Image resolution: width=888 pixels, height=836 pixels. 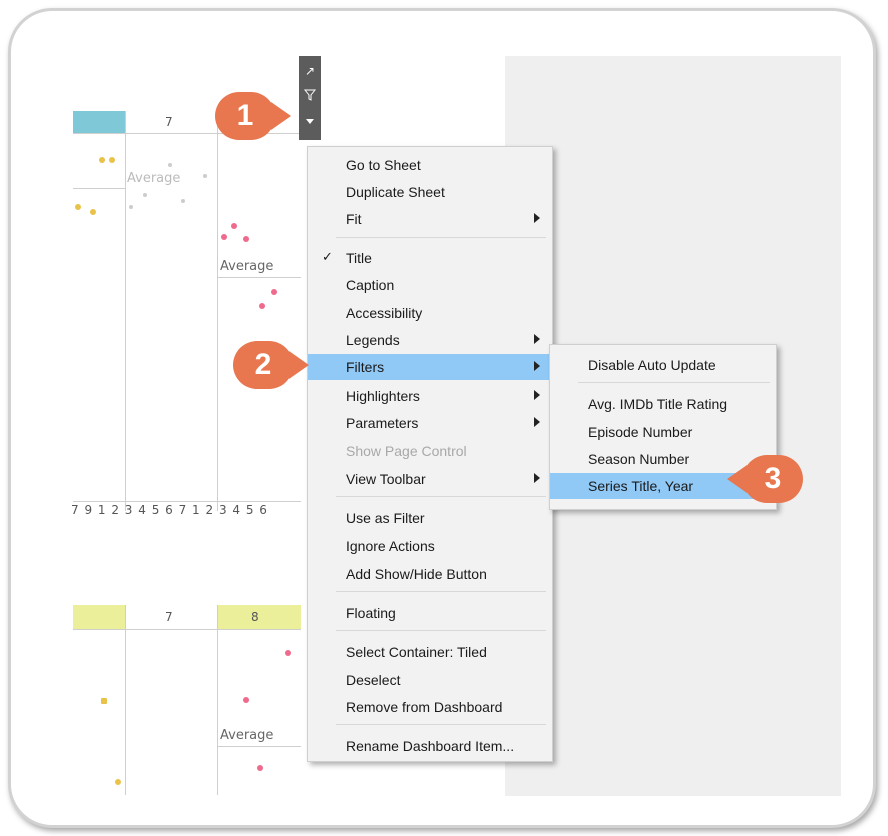 I want to click on step-badge-1: 1, so click(x=253, y=116).